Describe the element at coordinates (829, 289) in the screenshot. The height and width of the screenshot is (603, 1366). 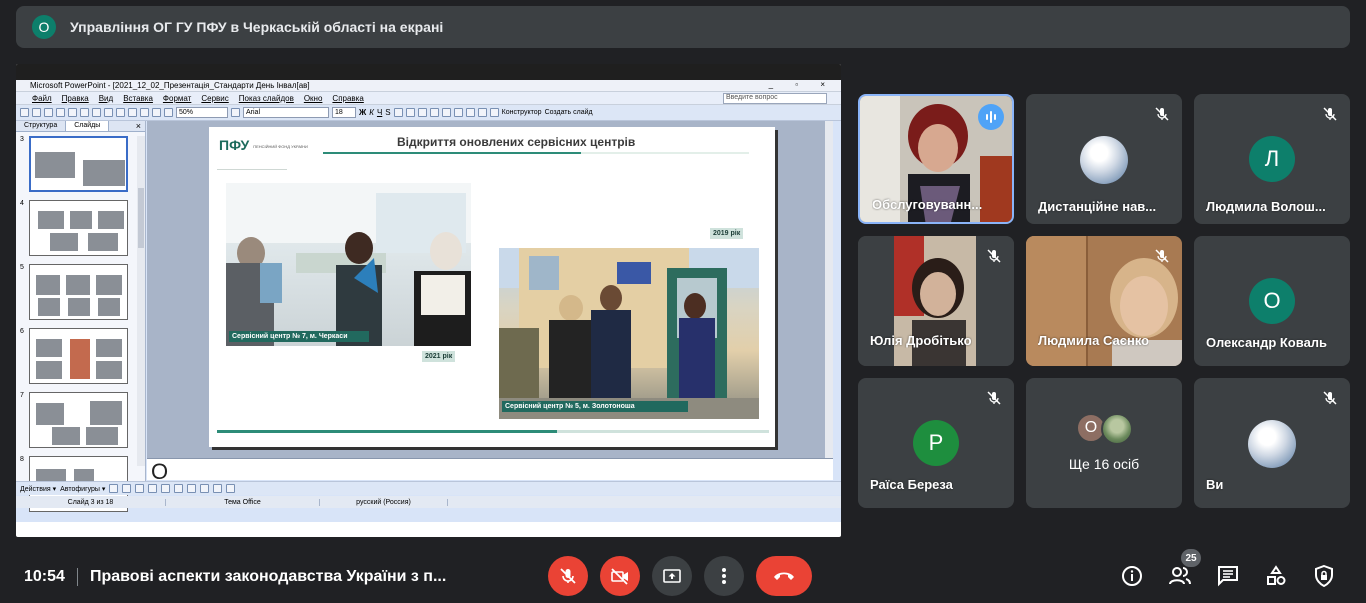
I see `slide-scrollbar` at that location.